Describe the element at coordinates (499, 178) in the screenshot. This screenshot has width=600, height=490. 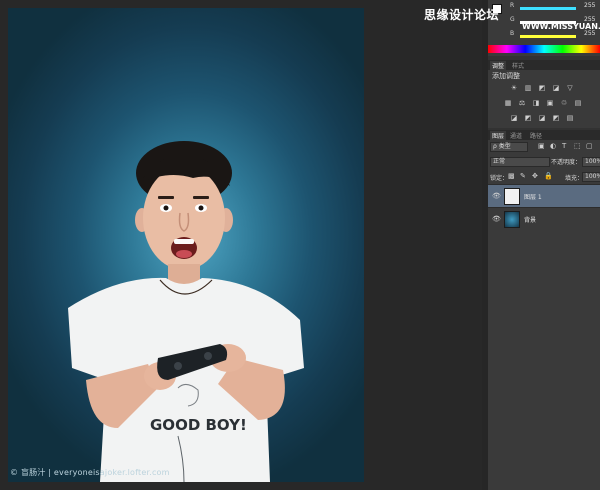
I see `lock-label: 锁定：` at that location.